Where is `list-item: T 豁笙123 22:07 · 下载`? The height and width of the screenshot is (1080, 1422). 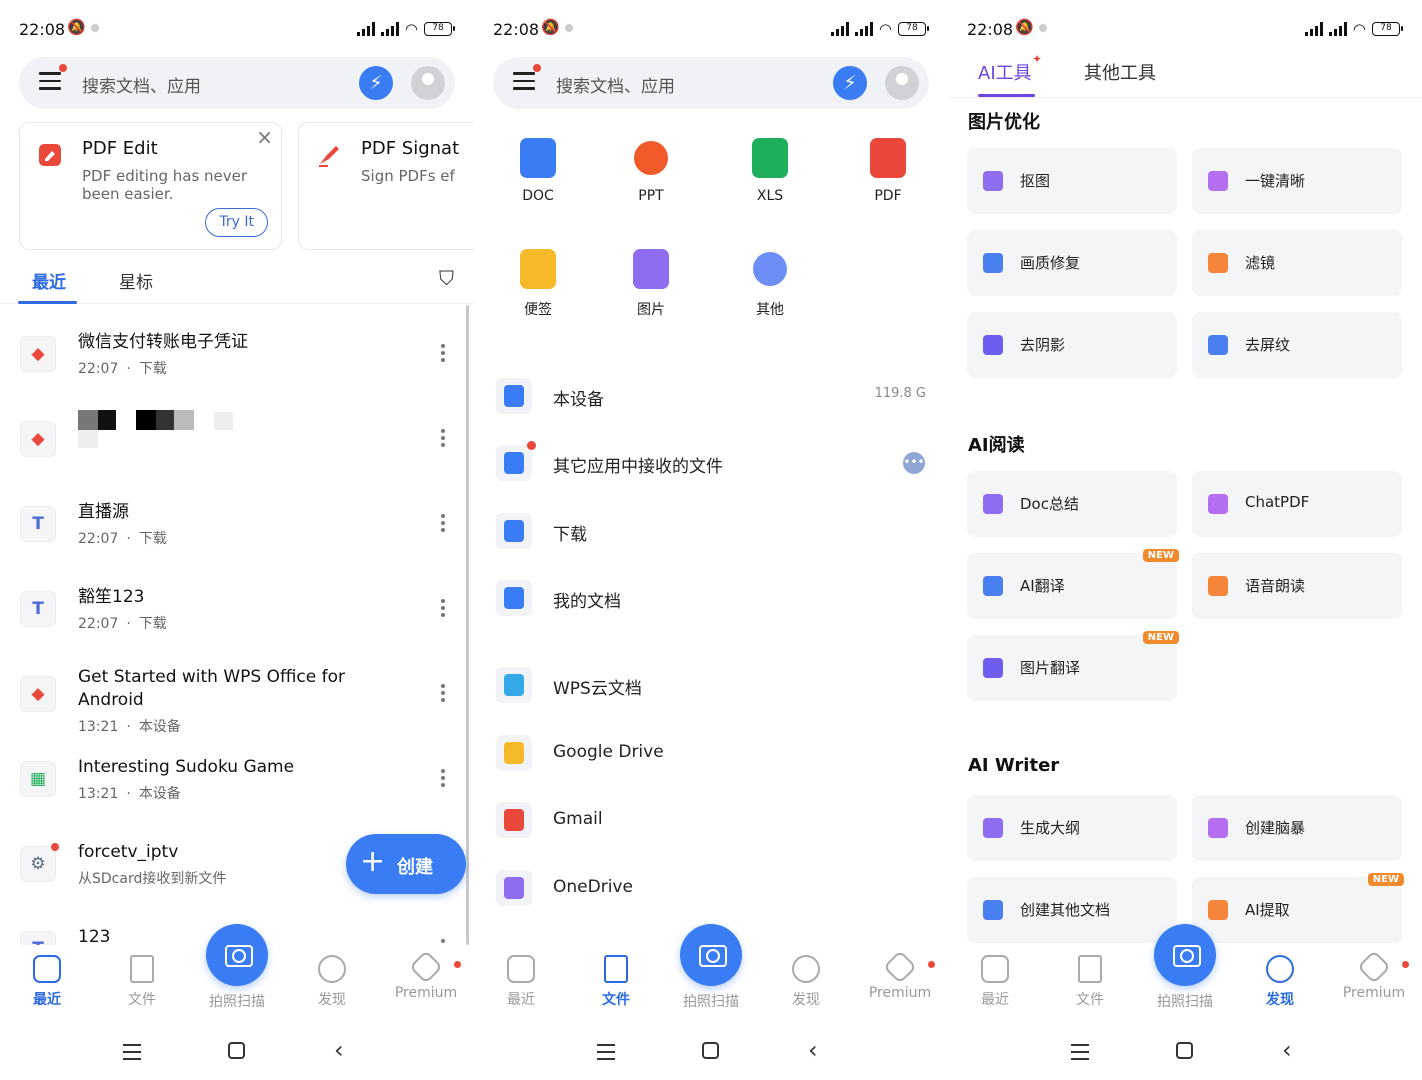 list-item: T 豁笙123 22:07 · 下载 is located at coordinates (233, 602).